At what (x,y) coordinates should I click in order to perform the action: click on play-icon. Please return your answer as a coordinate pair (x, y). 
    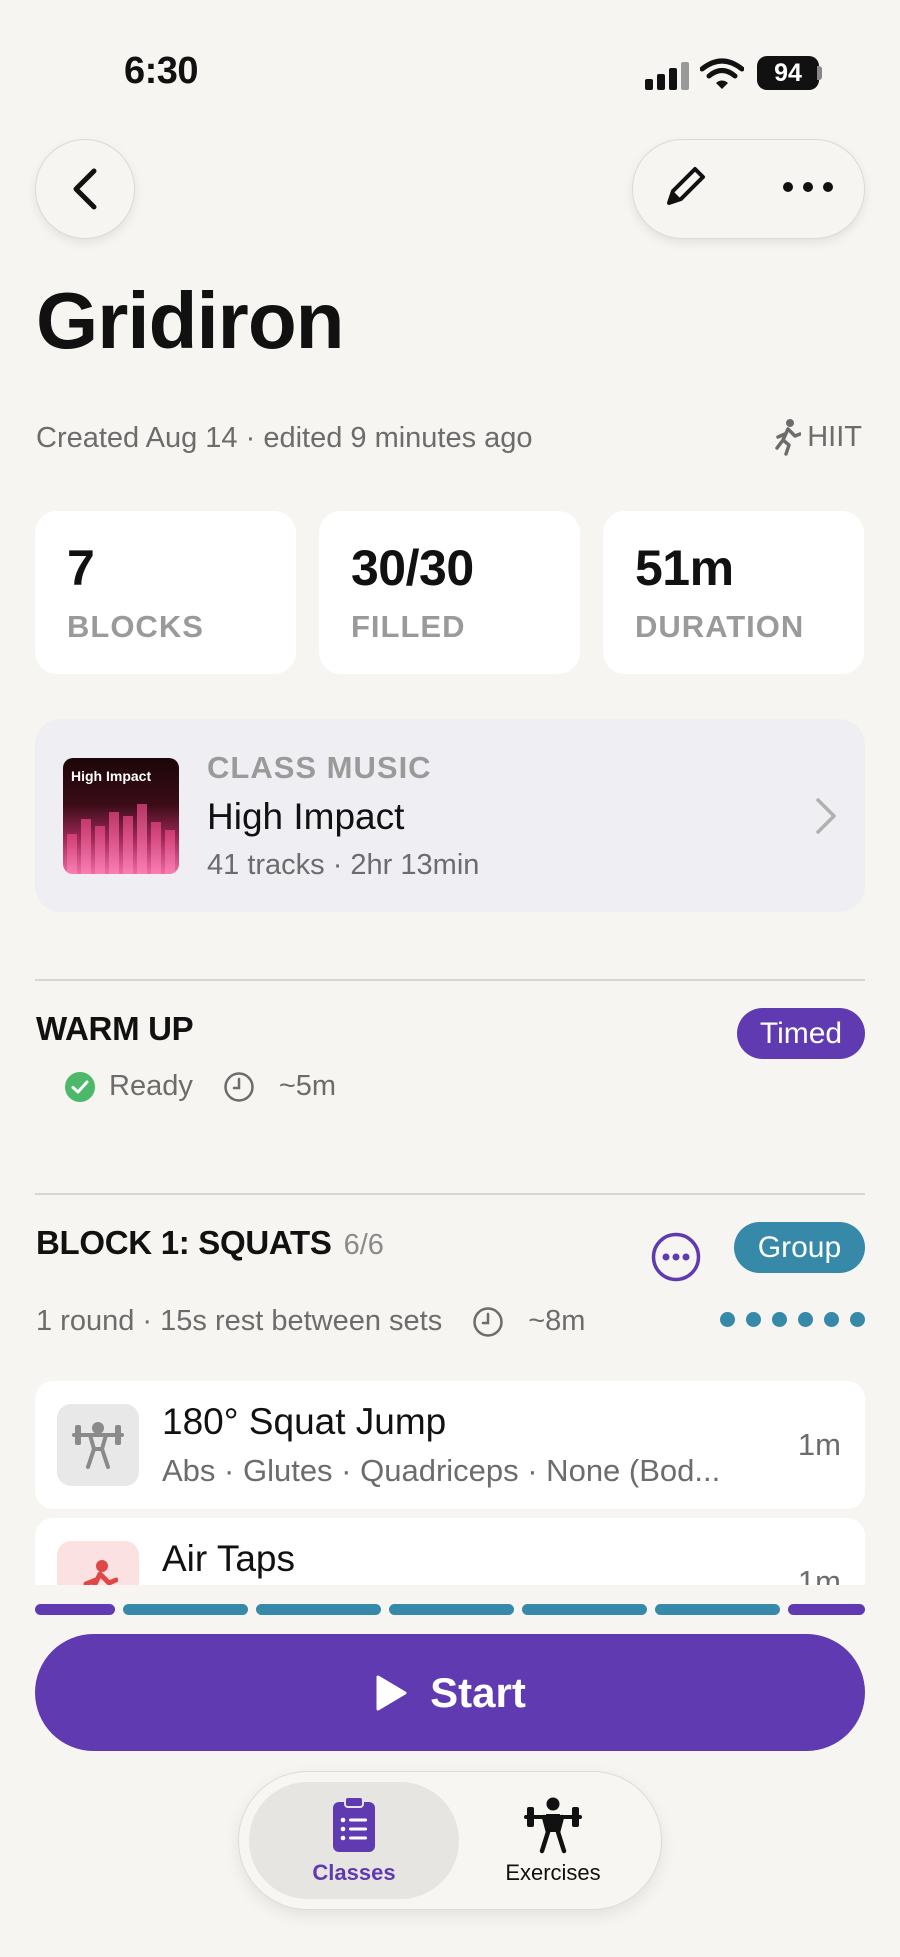
    Looking at the image, I should click on (391, 1692).